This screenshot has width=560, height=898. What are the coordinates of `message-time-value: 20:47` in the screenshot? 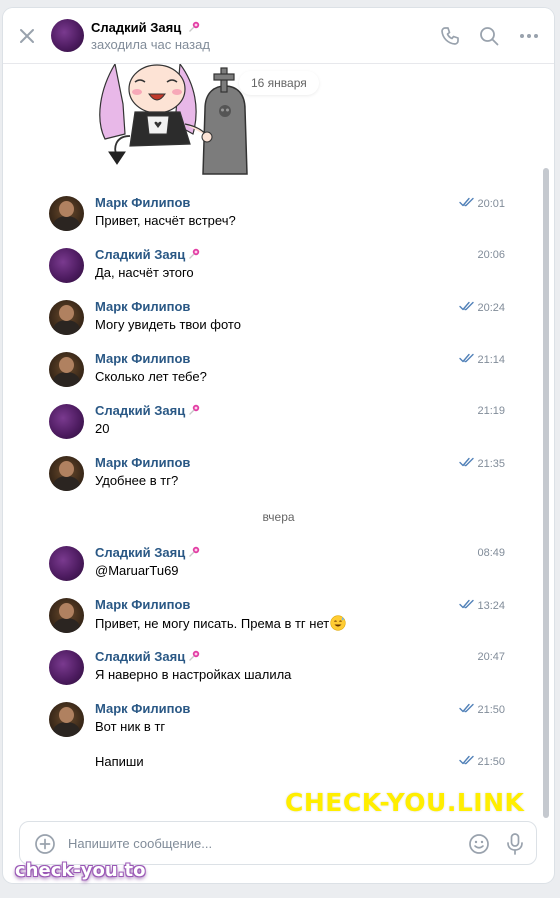 It's located at (491, 657).